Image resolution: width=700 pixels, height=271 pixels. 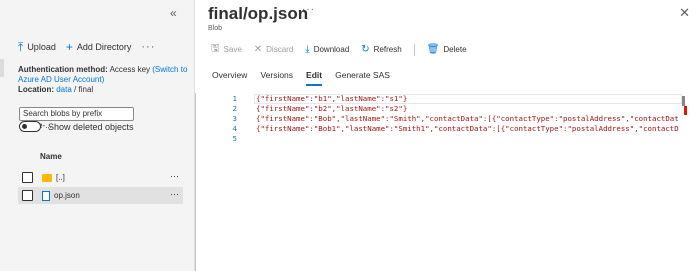 What do you see at coordinates (64, 89) in the screenshot?
I see `location-container-link: data` at bounding box center [64, 89].